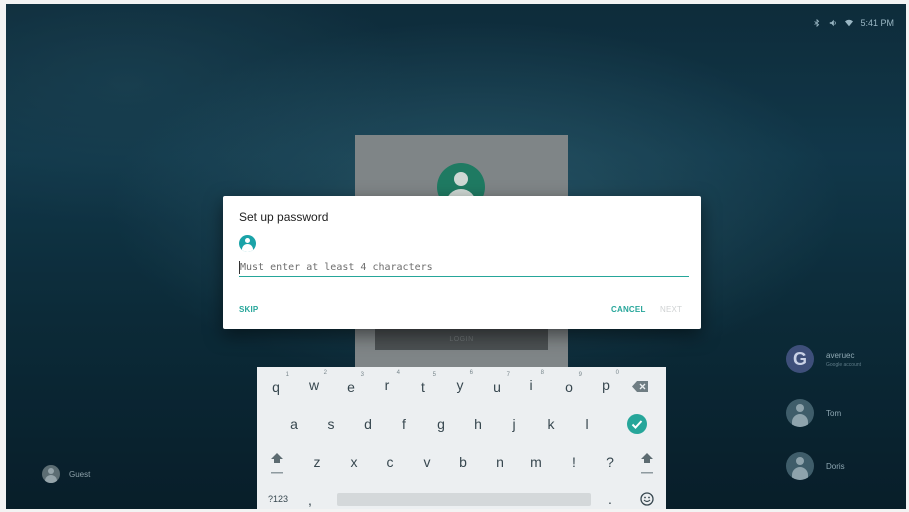 This screenshot has width=909, height=512. I want to click on key-period: ., so click(610, 499).